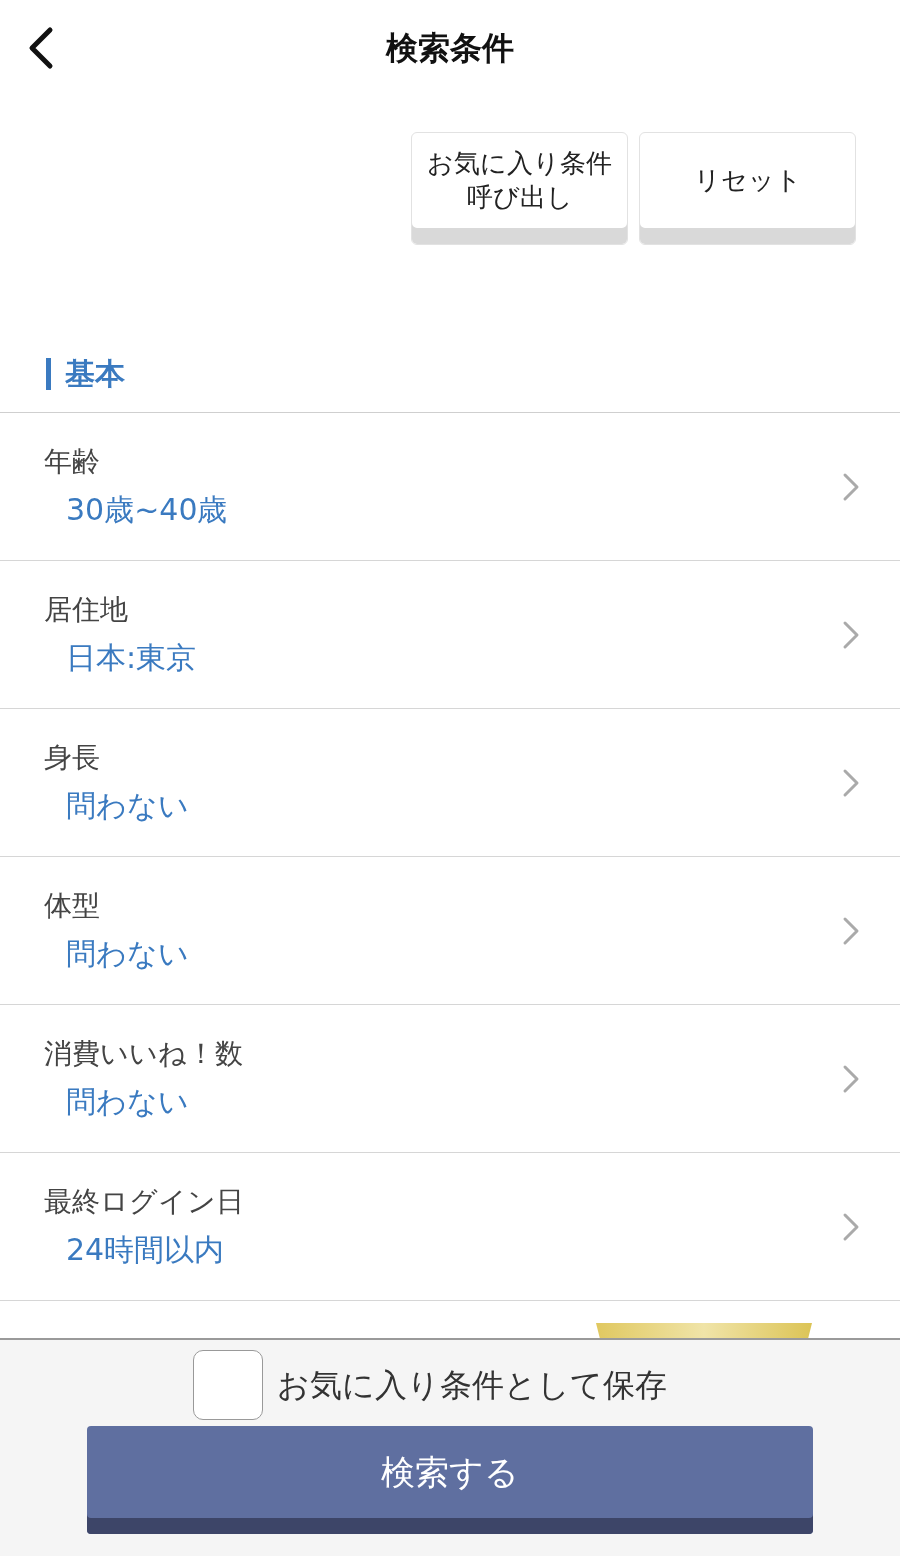 The height and width of the screenshot is (1556, 900). Describe the element at coordinates (450, 783) in the screenshot. I see `condition-row: 身長 問わない` at that location.